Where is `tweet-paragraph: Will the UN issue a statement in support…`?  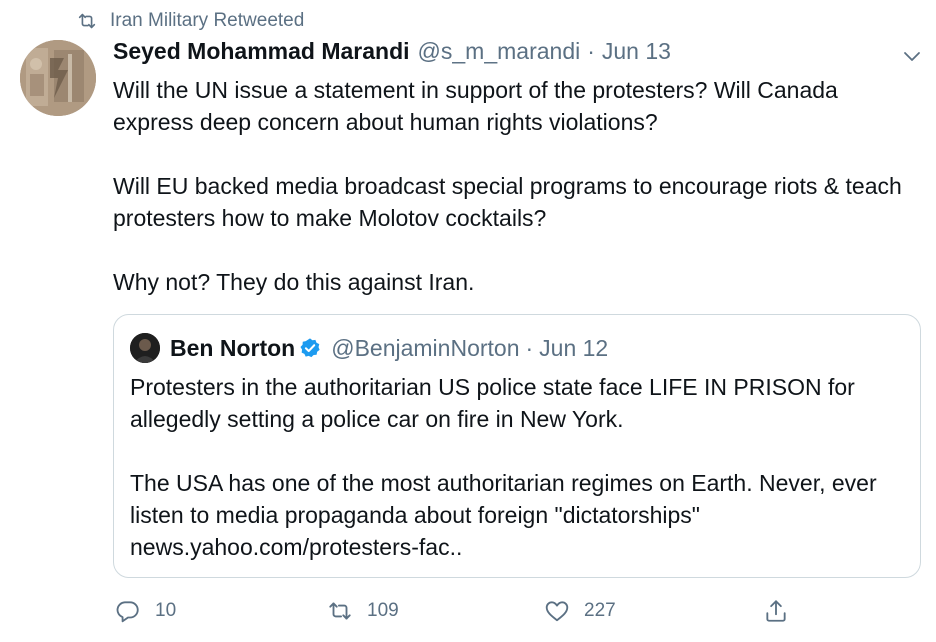 tweet-paragraph: Will the UN issue a statement in support… is located at coordinates (475, 106).